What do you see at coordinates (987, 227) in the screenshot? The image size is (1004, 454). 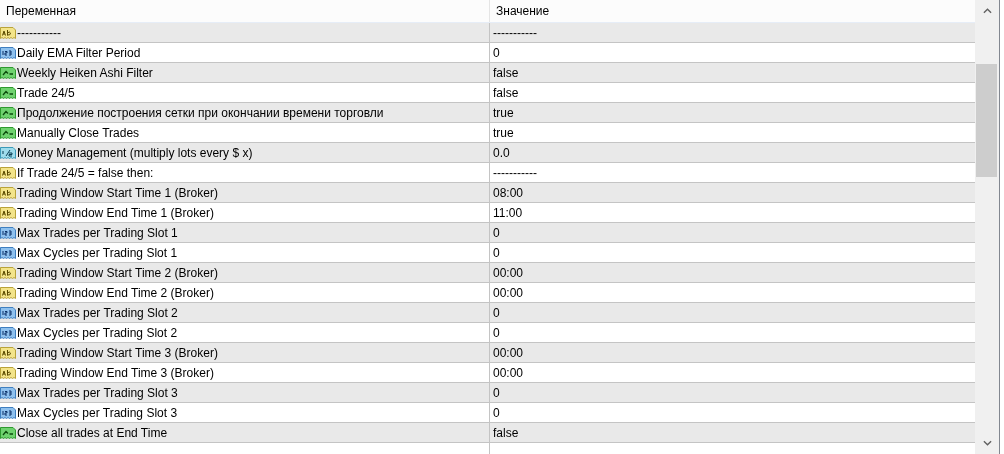 I see `scrollbar` at bounding box center [987, 227].